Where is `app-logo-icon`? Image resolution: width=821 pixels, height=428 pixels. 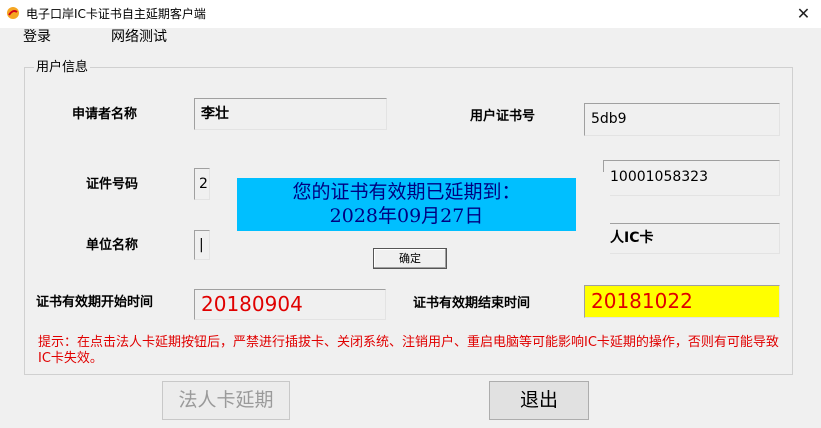
app-logo-icon is located at coordinates (13, 13).